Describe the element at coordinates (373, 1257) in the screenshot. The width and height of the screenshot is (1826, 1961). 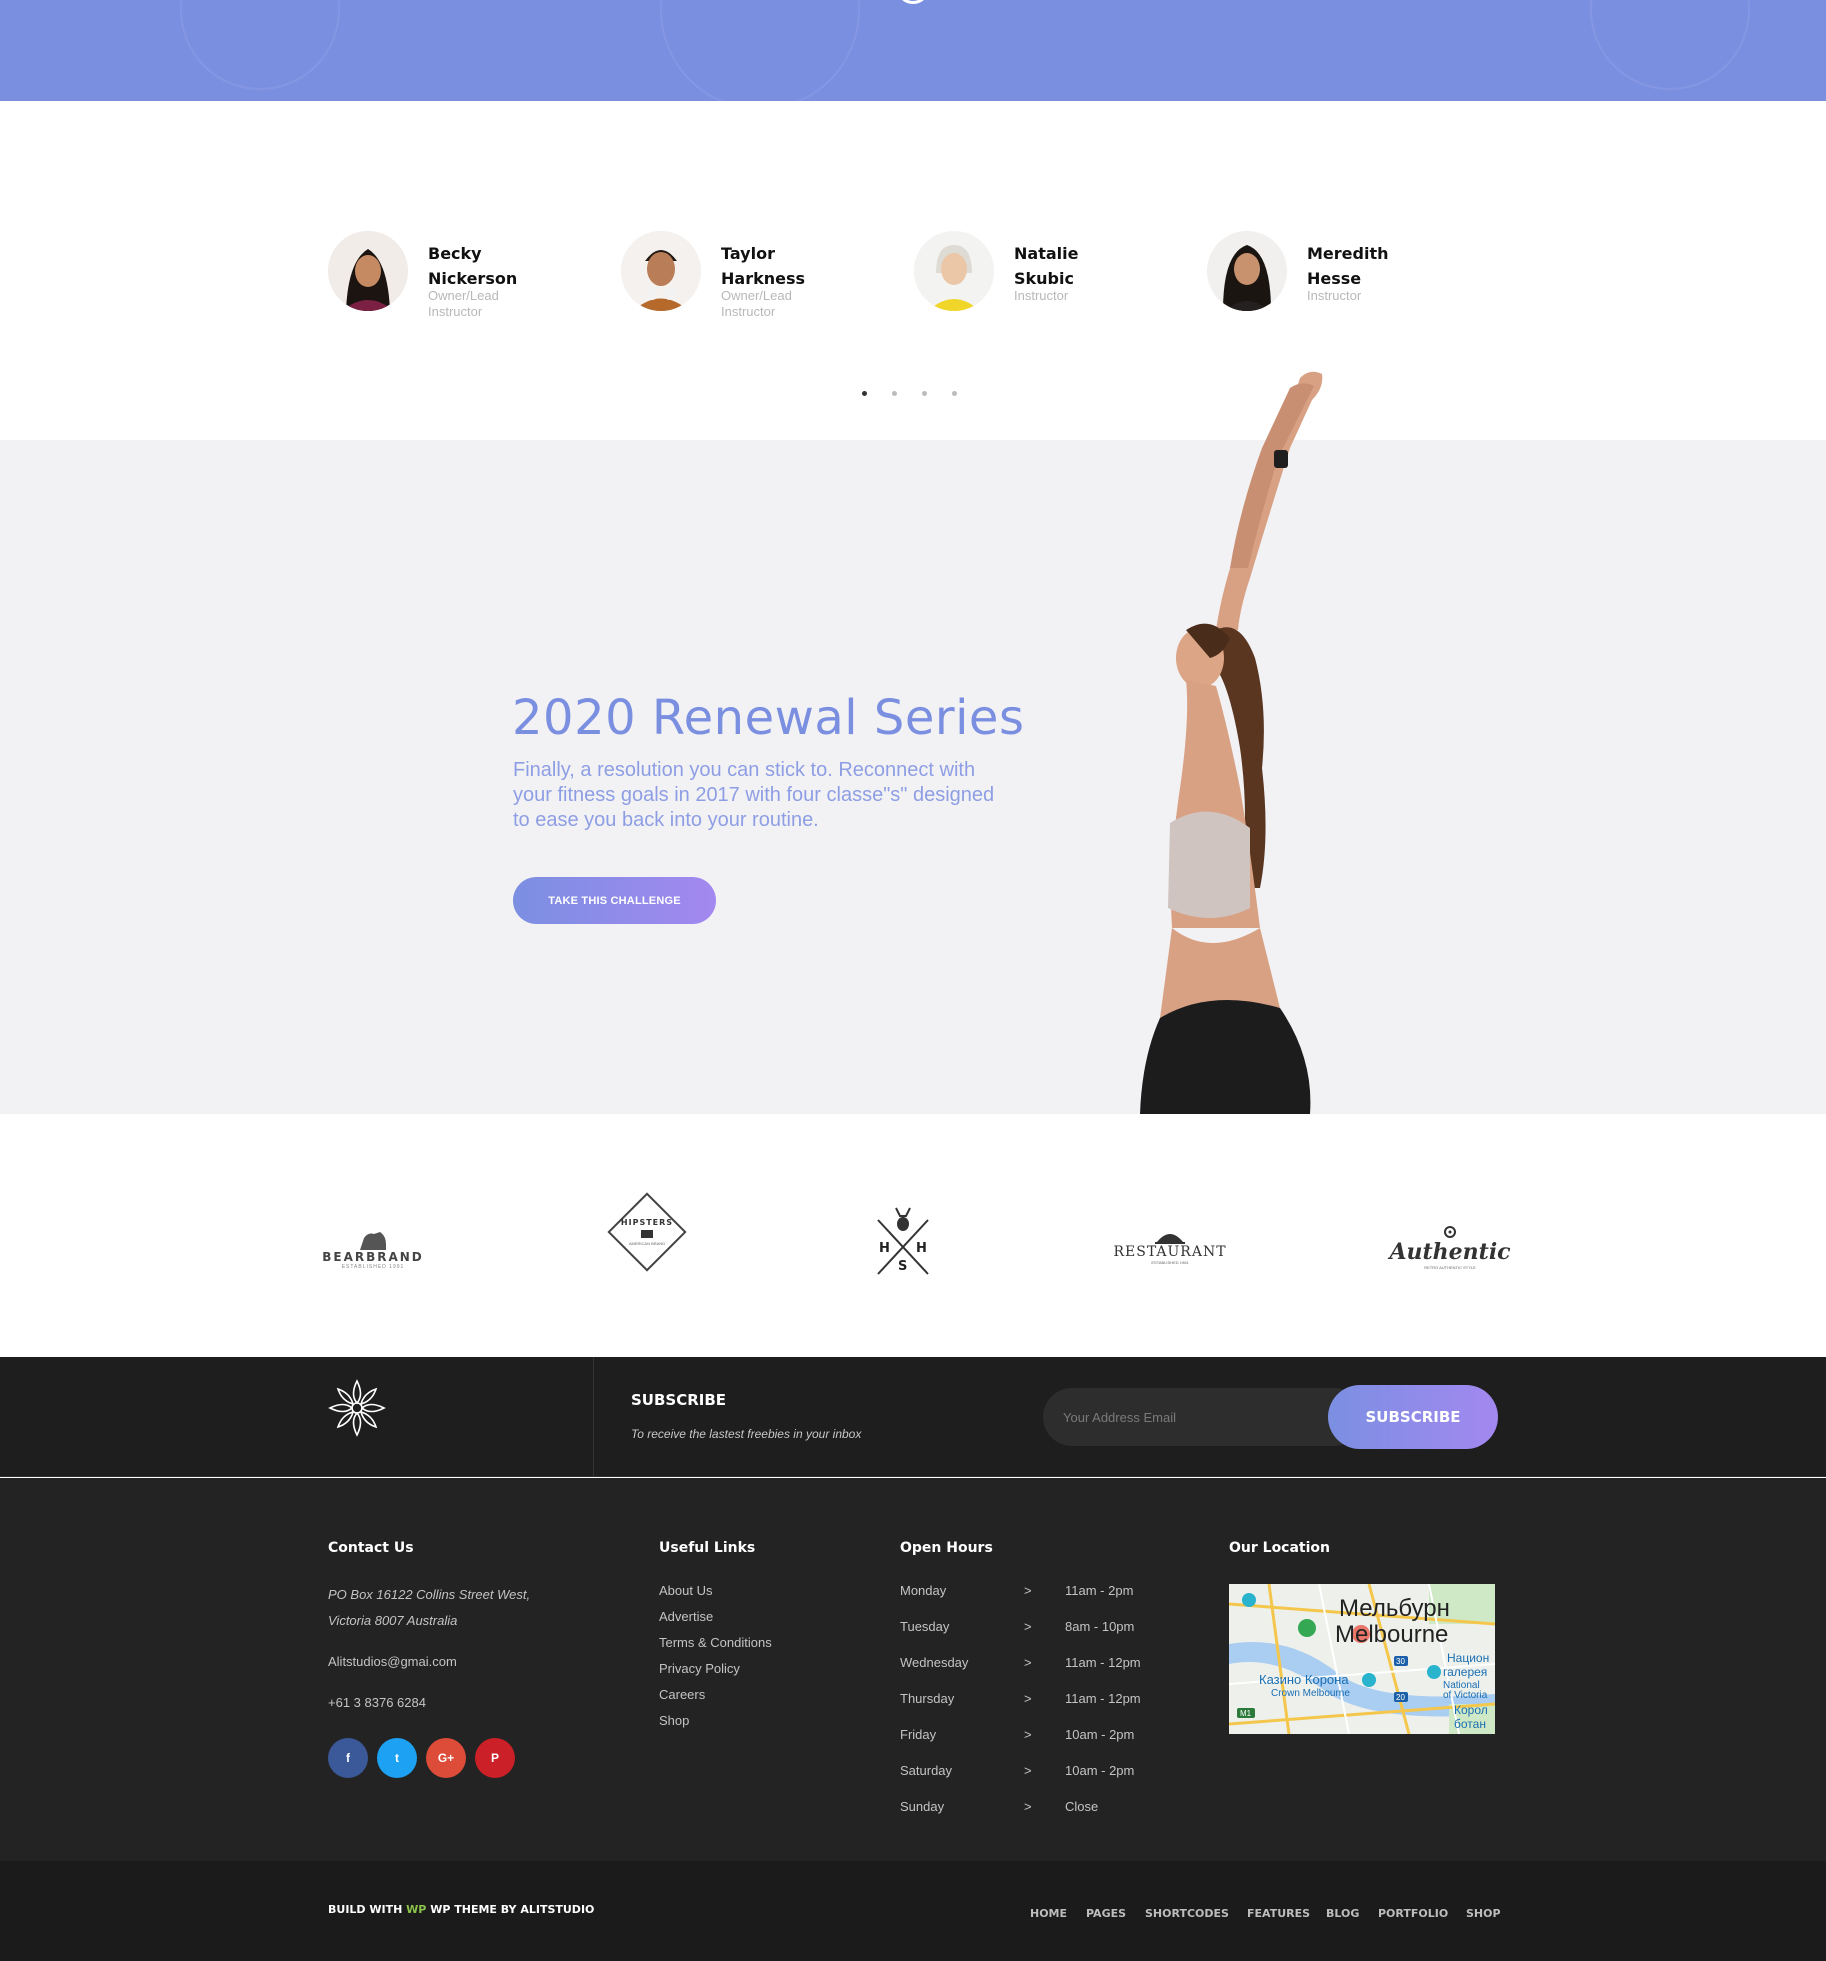
I see `brand-name: BEARBRAND` at that location.